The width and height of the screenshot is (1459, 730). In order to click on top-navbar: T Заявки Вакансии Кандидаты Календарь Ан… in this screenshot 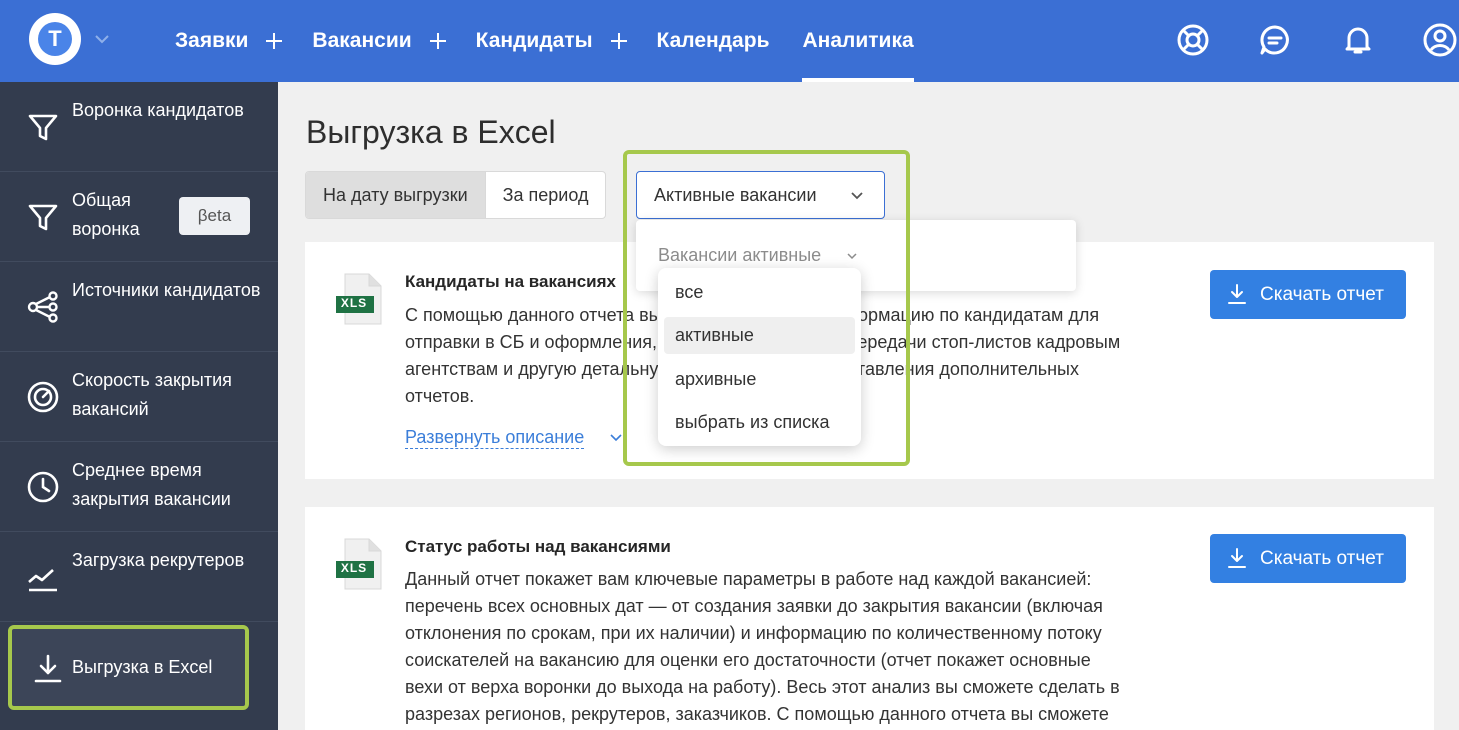, I will do `click(729, 41)`.